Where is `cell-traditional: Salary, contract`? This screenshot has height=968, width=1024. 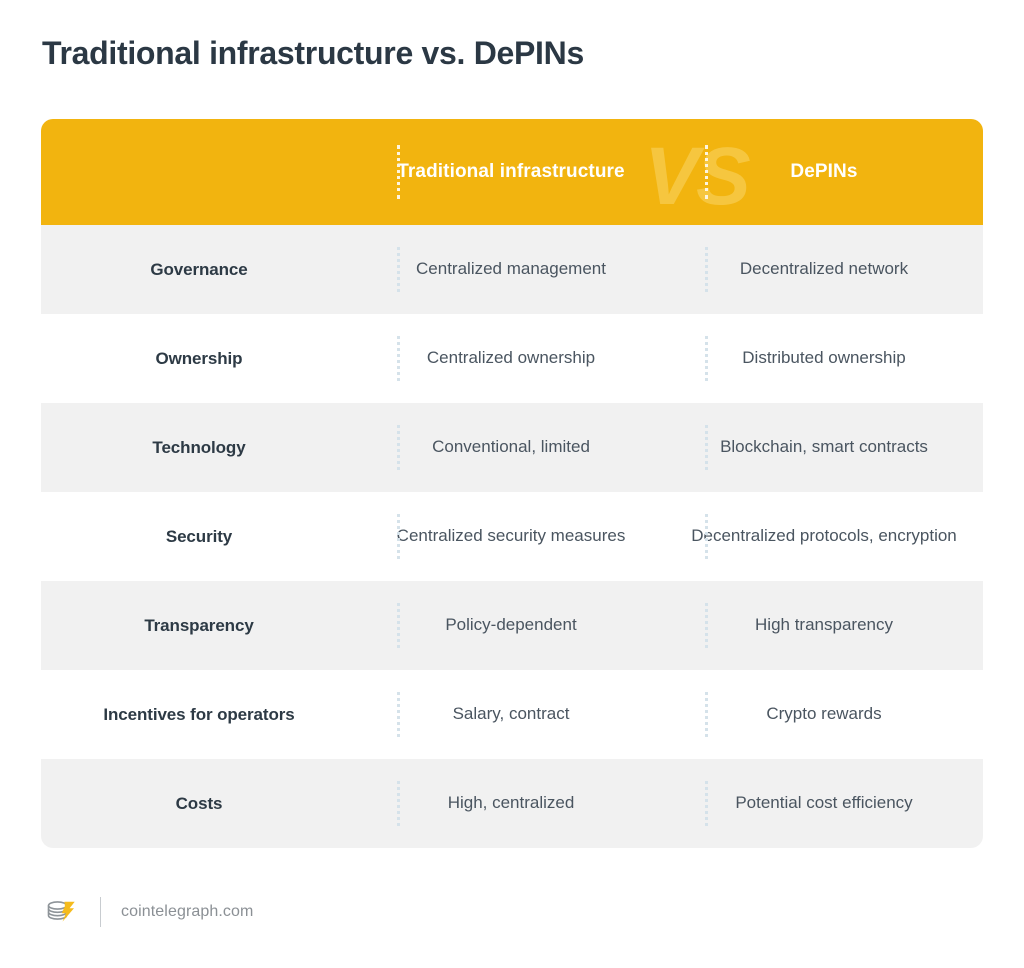
cell-traditional: Salary, contract is located at coordinates (511, 714).